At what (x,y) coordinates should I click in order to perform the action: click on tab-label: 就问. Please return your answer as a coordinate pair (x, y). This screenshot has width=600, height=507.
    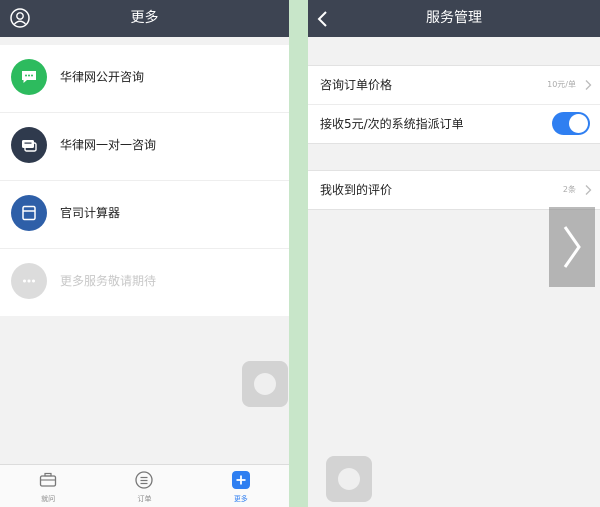
    Looking at the image, I should click on (48, 499).